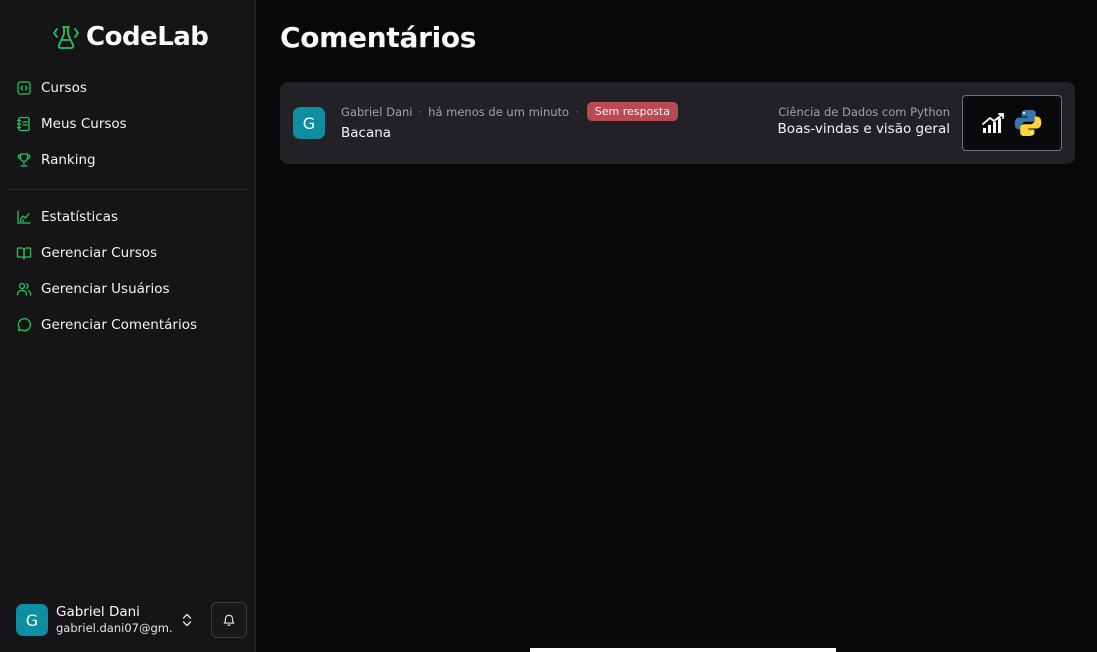 The height and width of the screenshot is (652, 1097). What do you see at coordinates (24, 253) in the screenshot?
I see `book-open-icon` at bounding box center [24, 253].